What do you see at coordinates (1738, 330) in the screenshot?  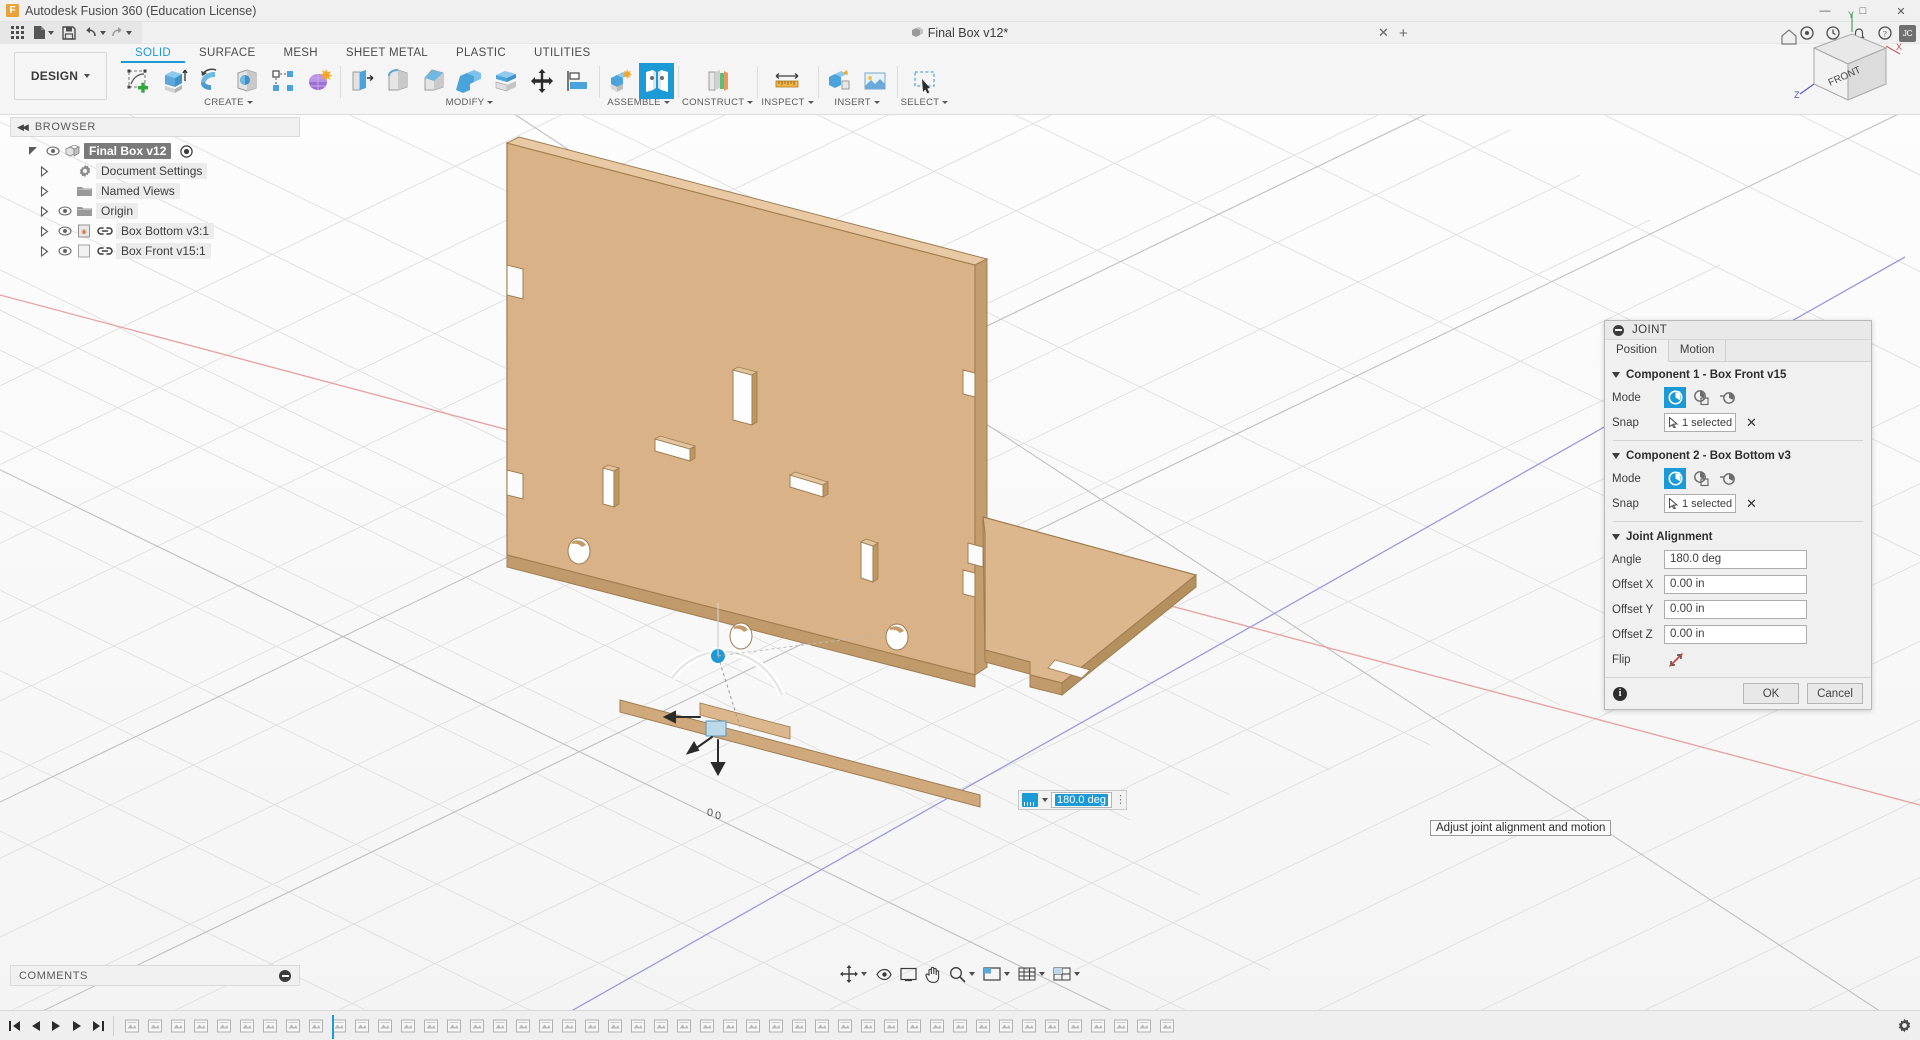 I see `joint-dialog-header: JOINT` at bounding box center [1738, 330].